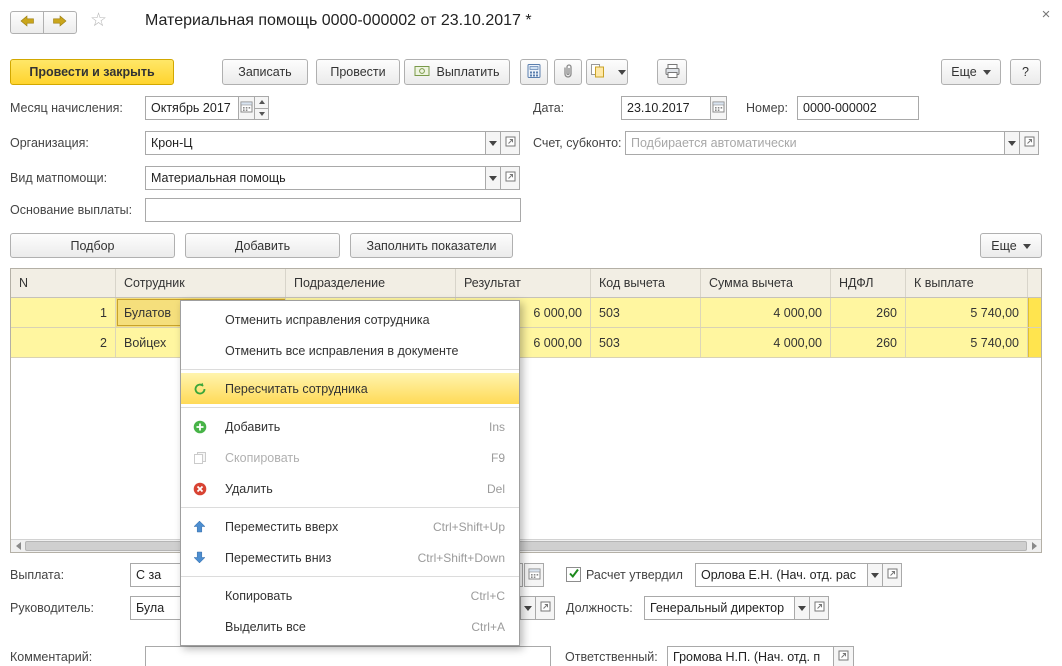  I want to click on account-dropdown-button, so click(1012, 143).